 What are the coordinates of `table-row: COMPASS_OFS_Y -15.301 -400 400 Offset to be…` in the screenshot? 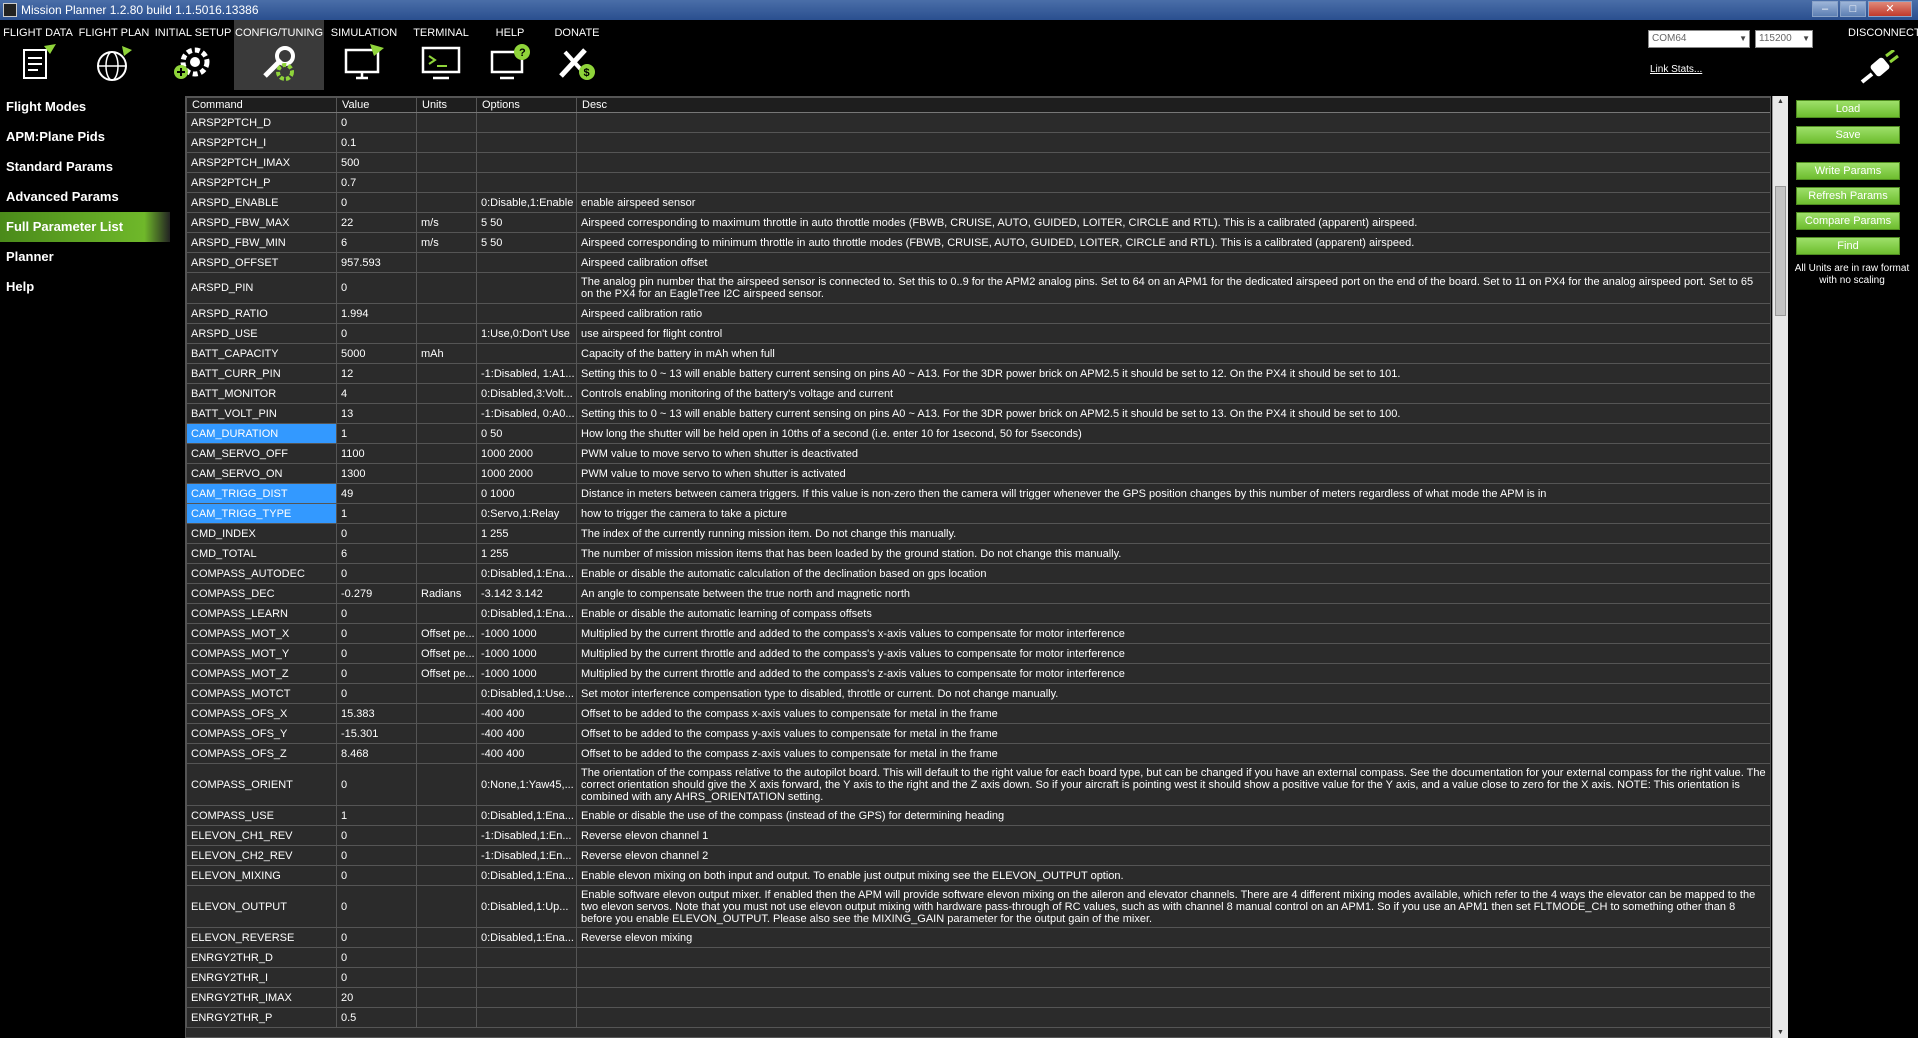 It's located at (978, 733).